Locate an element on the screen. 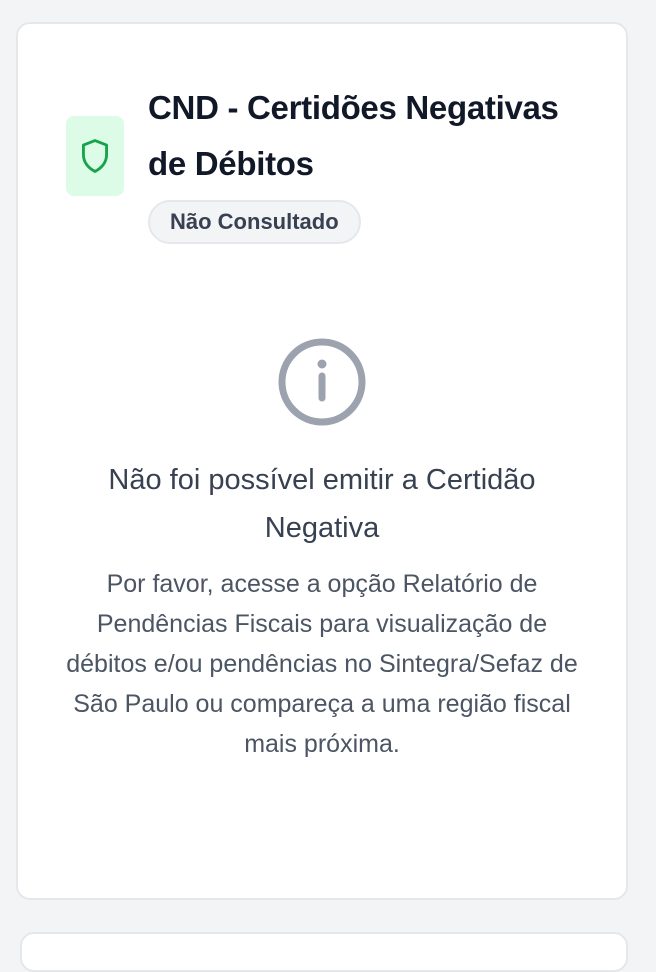 The height and width of the screenshot is (972, 656). info-circle-icon is located at coordinates (322, 382).